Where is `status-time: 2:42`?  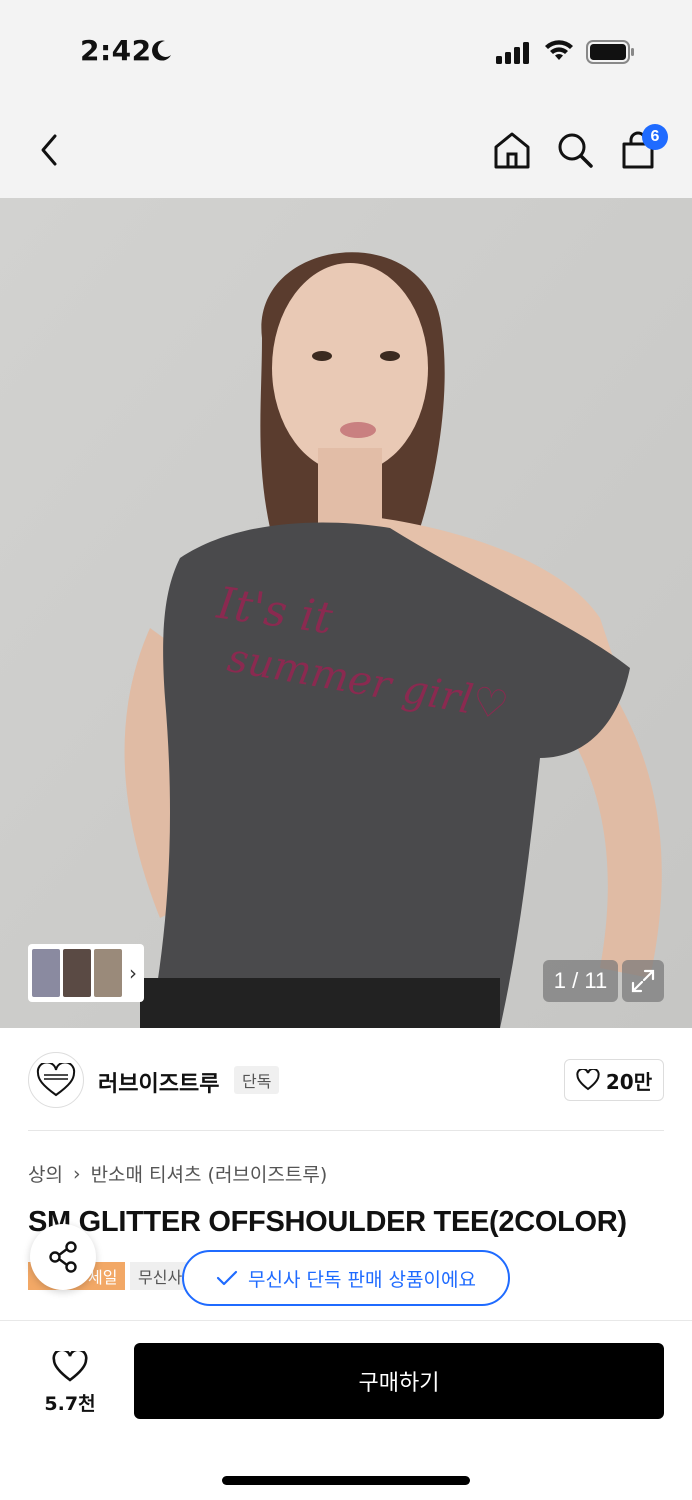 status-time: 2:42 is located at coordinates (116, 50).